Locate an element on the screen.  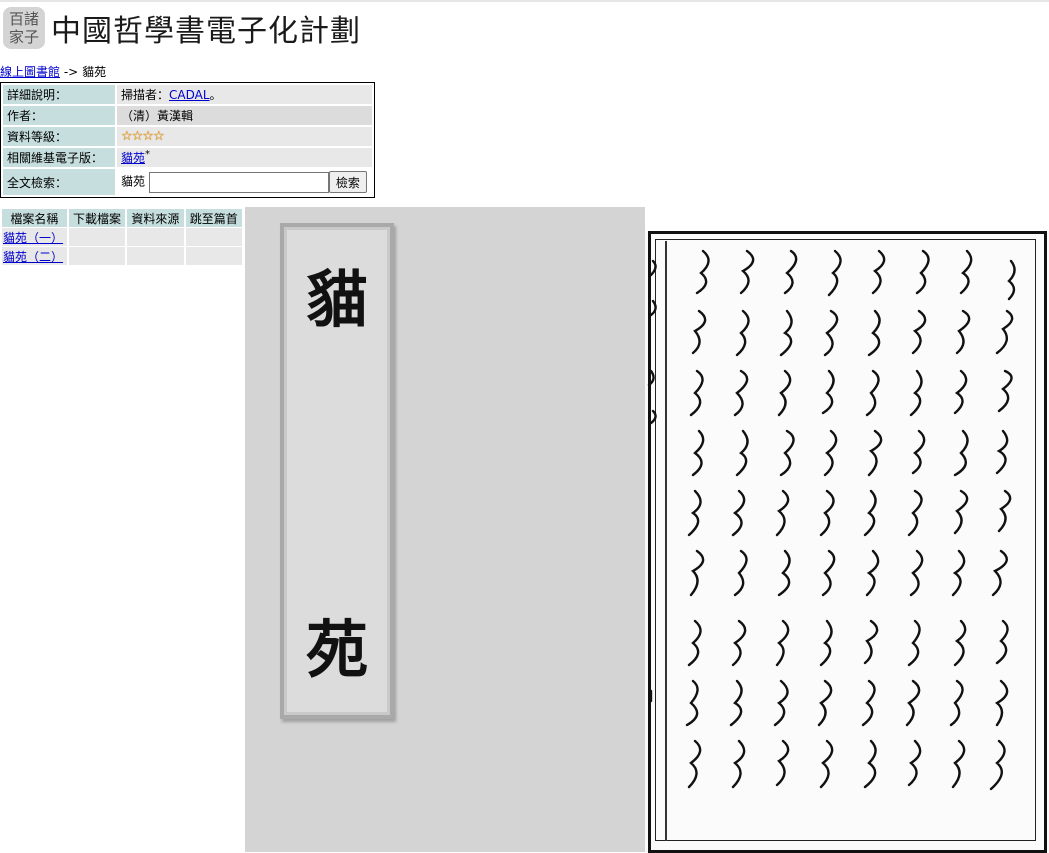
info-row-search: 全文檢索： 貓苑 檢索 is located at coordinates (187, 182).